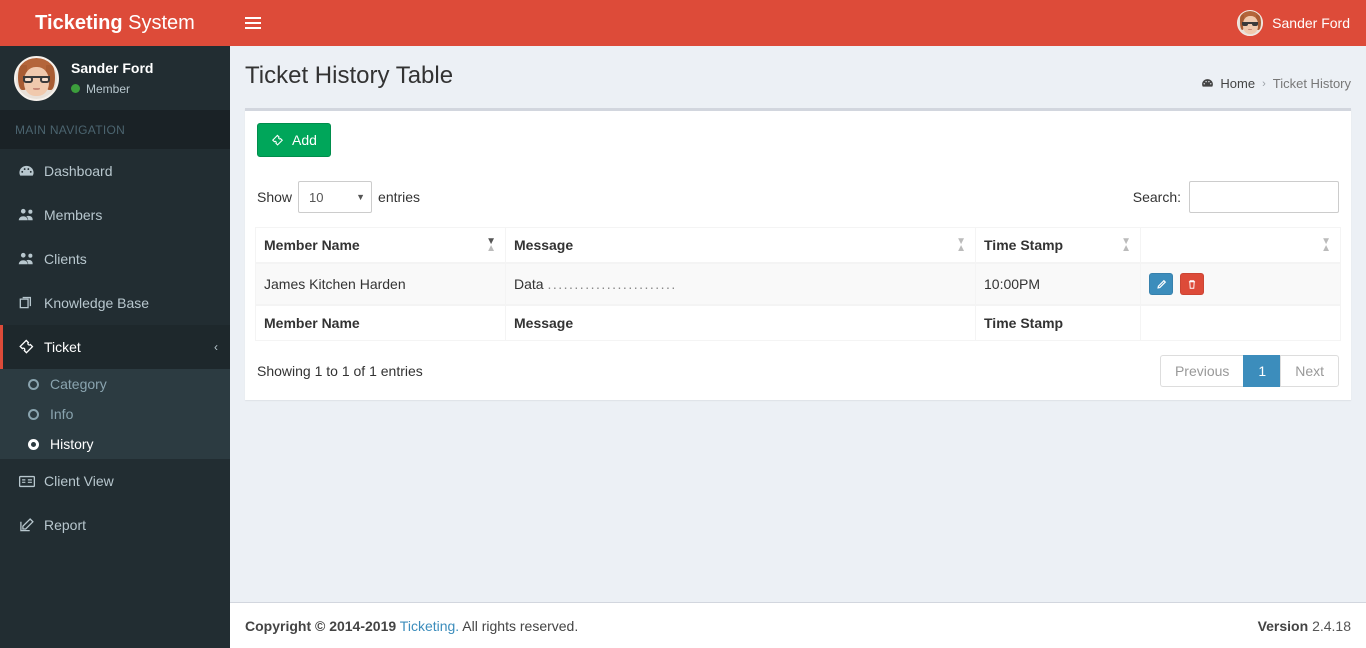 The image size is (1366, 648). Describe the element at coordinates (62, 414) in the screenshot. I see `sidebar-subitem-label: Info` at that location.